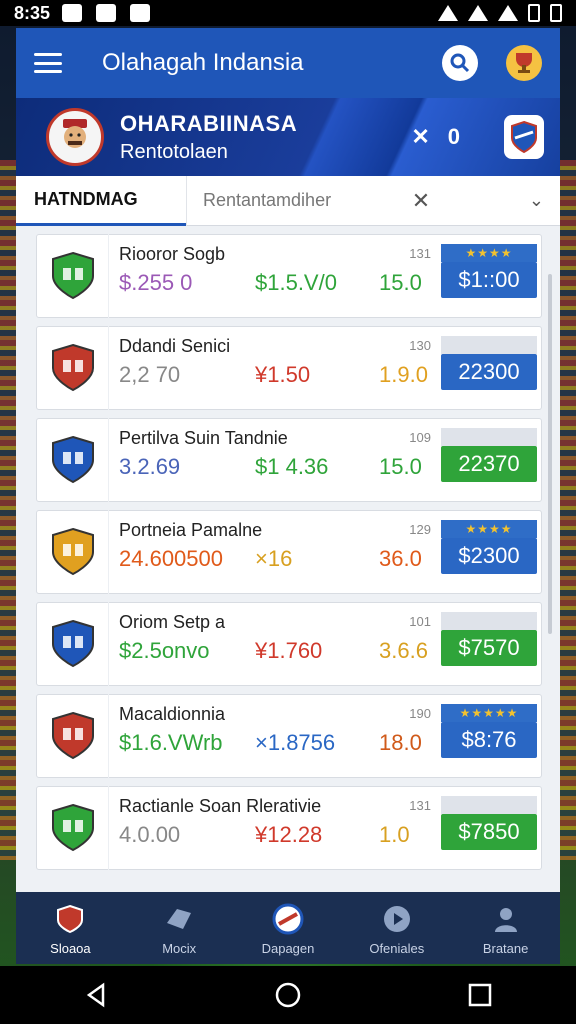  I want to click on play-icon, so click(397, 919).